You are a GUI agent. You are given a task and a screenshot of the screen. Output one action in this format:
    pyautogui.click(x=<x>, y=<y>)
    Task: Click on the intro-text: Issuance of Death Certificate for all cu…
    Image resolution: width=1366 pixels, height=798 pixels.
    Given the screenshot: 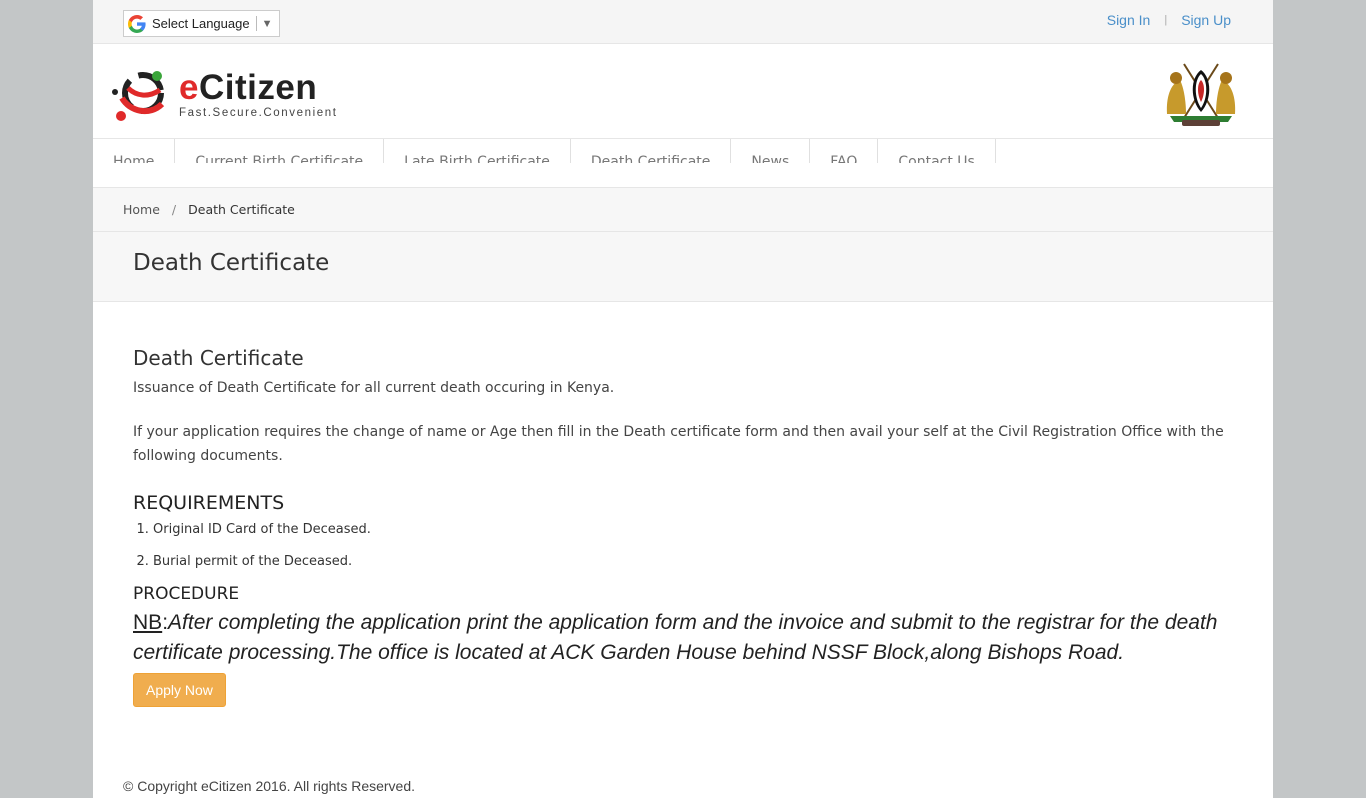 What is the action you would take?
    pyautogui.click(x=374, y=388)
    